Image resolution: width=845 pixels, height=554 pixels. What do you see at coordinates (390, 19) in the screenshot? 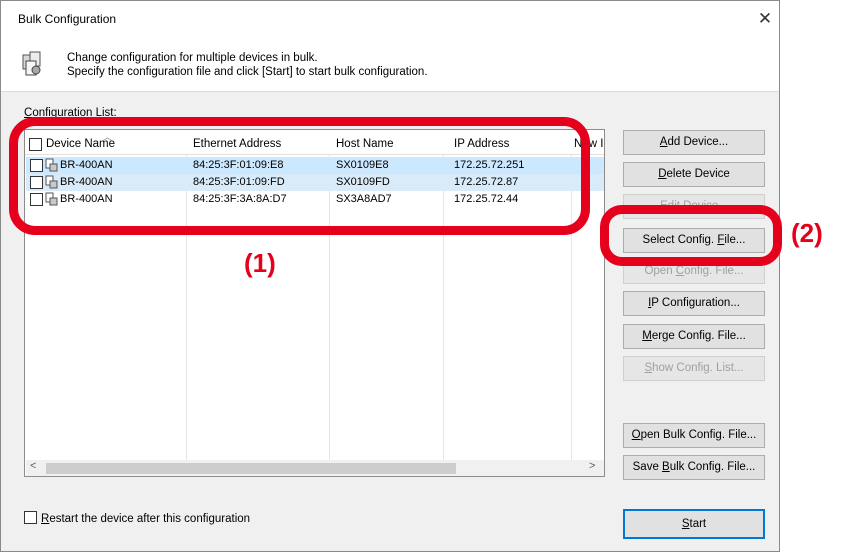
I see `title-bar: Bulk Configuration ✕` at bounding box center [390, 19].